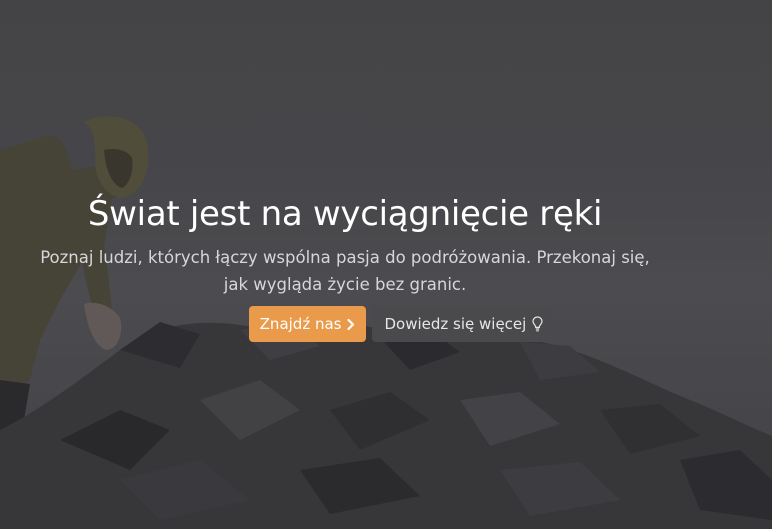 The height and width of the screenshot is (529, 772). Describe the element at coordinates (345, 214) in the screenshot. I see `hero-headline: Świat jest na wyciągnięcie ręki` at that location.